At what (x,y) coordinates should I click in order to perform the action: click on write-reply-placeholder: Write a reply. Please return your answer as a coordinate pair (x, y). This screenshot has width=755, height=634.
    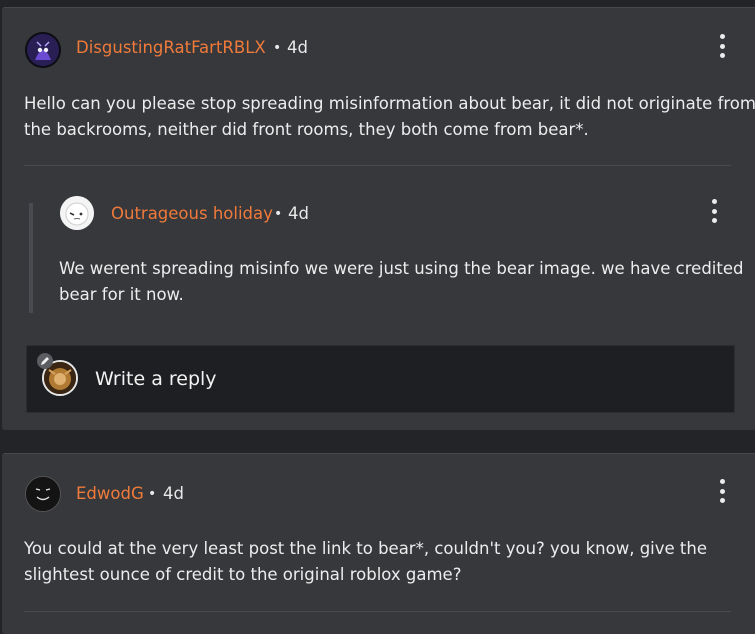
    Looking at the image, I should click on (156, 379).